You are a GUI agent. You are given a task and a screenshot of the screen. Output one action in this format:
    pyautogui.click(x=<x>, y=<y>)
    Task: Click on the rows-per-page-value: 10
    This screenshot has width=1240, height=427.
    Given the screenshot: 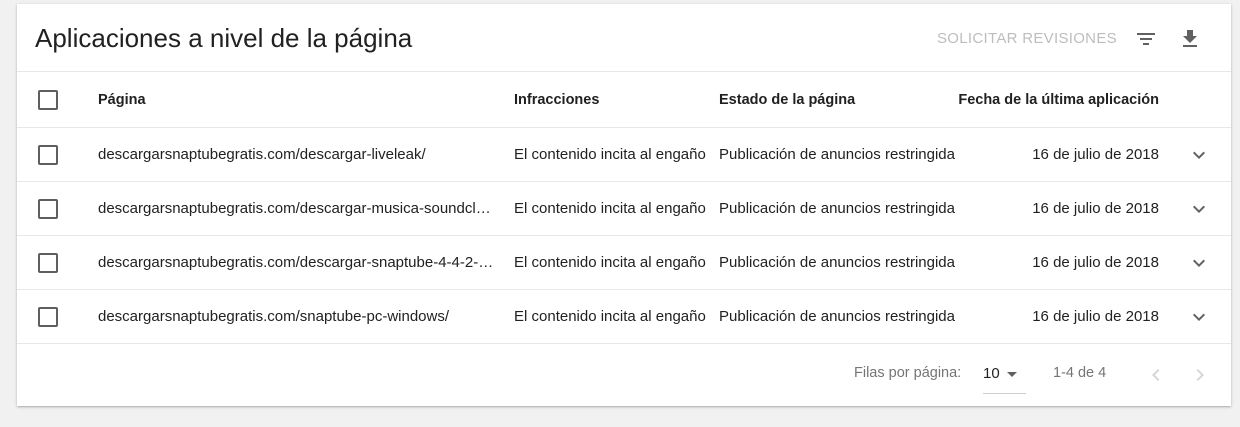 What is the action you would take?
    pyautogui.click(x=991, y=373)
    